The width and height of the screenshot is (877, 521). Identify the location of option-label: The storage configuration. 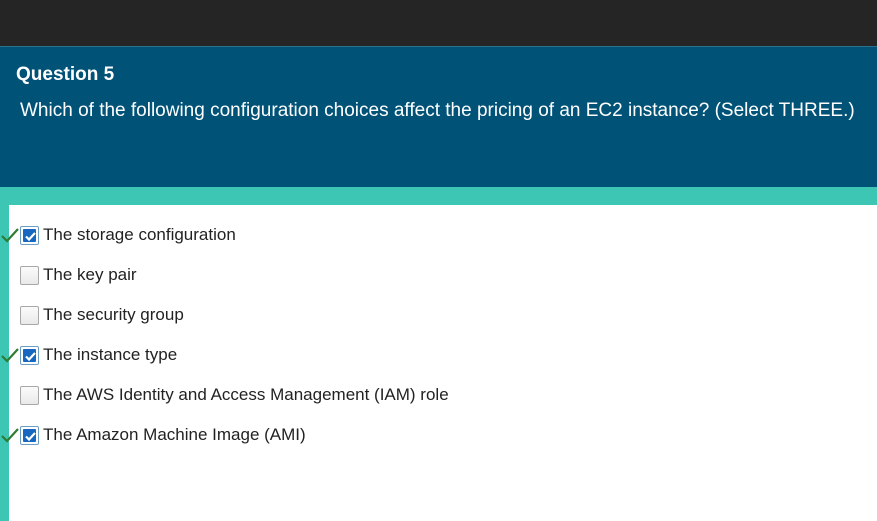
(139, 235).